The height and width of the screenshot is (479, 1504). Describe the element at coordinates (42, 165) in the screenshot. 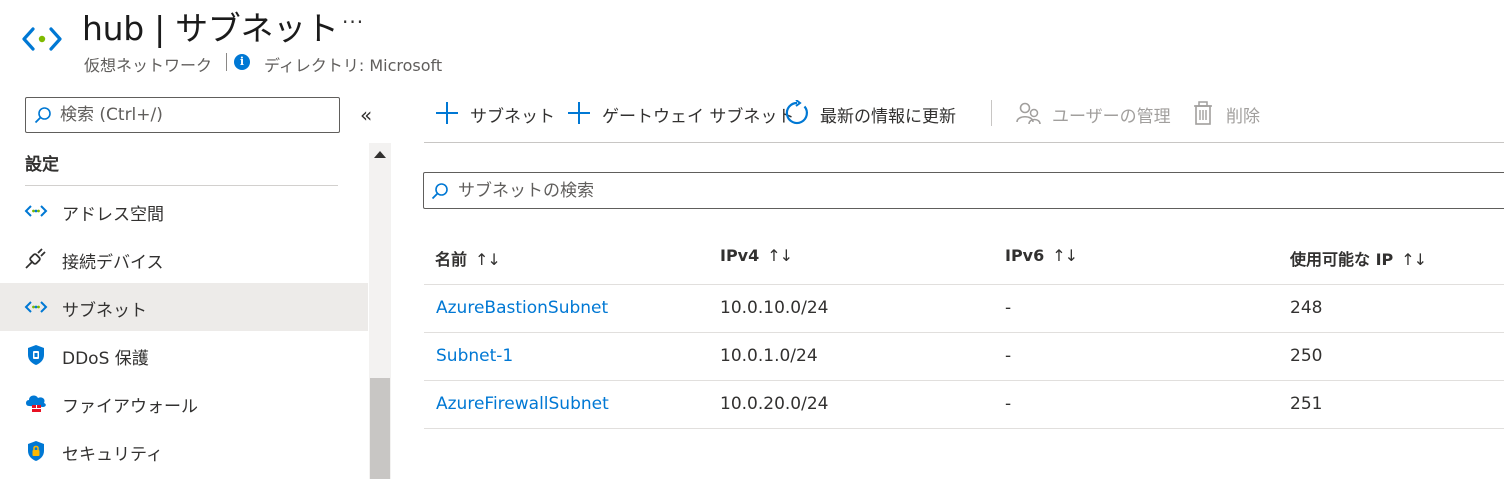

I see `sidebar-section-settings: 設定` at that location.